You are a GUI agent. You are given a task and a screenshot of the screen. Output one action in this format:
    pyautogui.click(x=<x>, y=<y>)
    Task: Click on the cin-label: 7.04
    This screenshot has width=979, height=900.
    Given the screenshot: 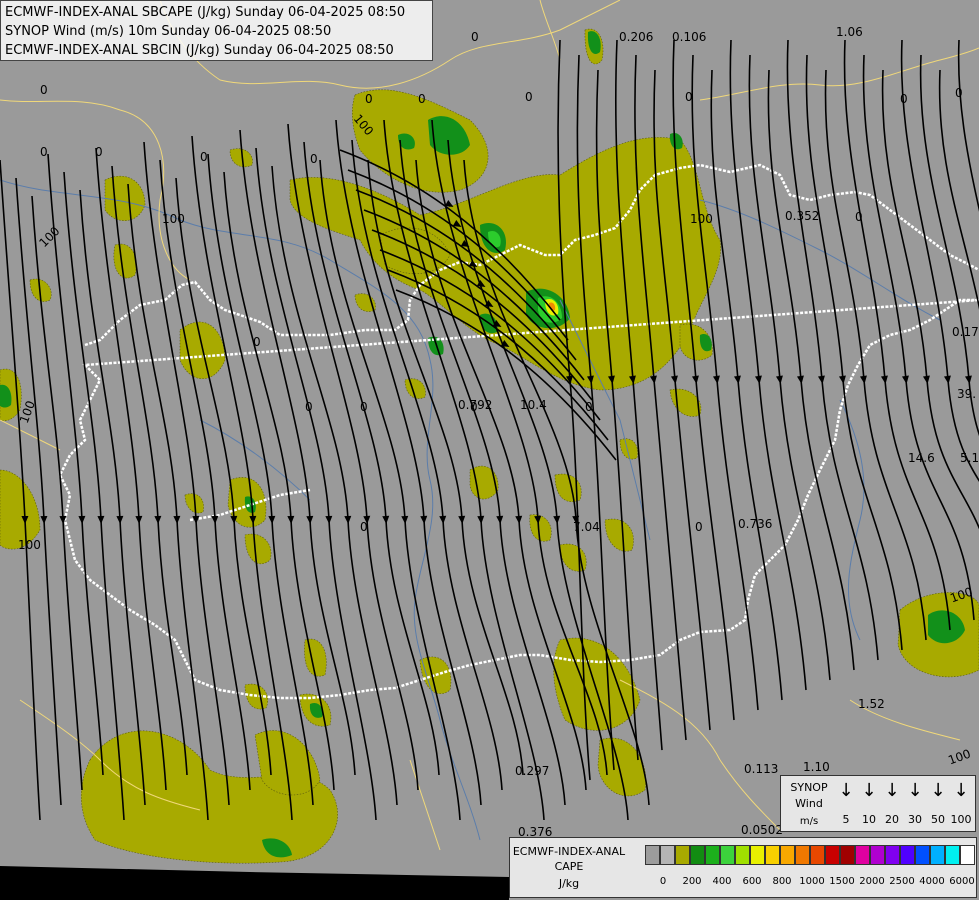 What is the action you would take?
    pyautogui.click(x=586, y=527)
    